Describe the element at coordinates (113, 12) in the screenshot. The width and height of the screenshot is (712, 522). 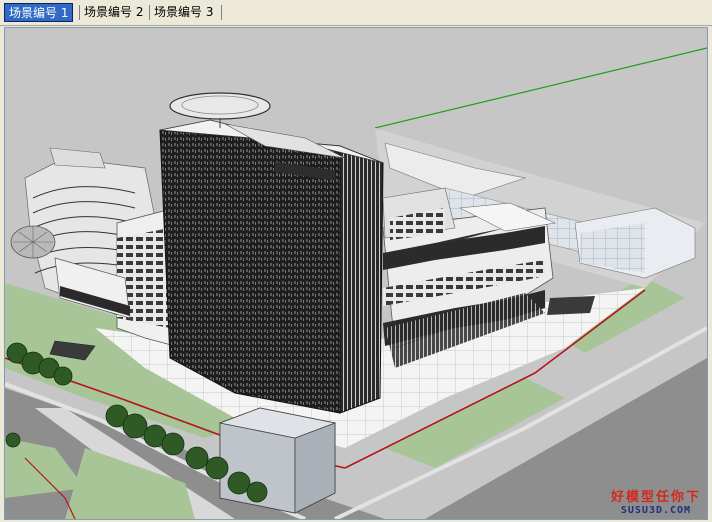
I see `scene-tab-2: 场景编号 2` at that location.